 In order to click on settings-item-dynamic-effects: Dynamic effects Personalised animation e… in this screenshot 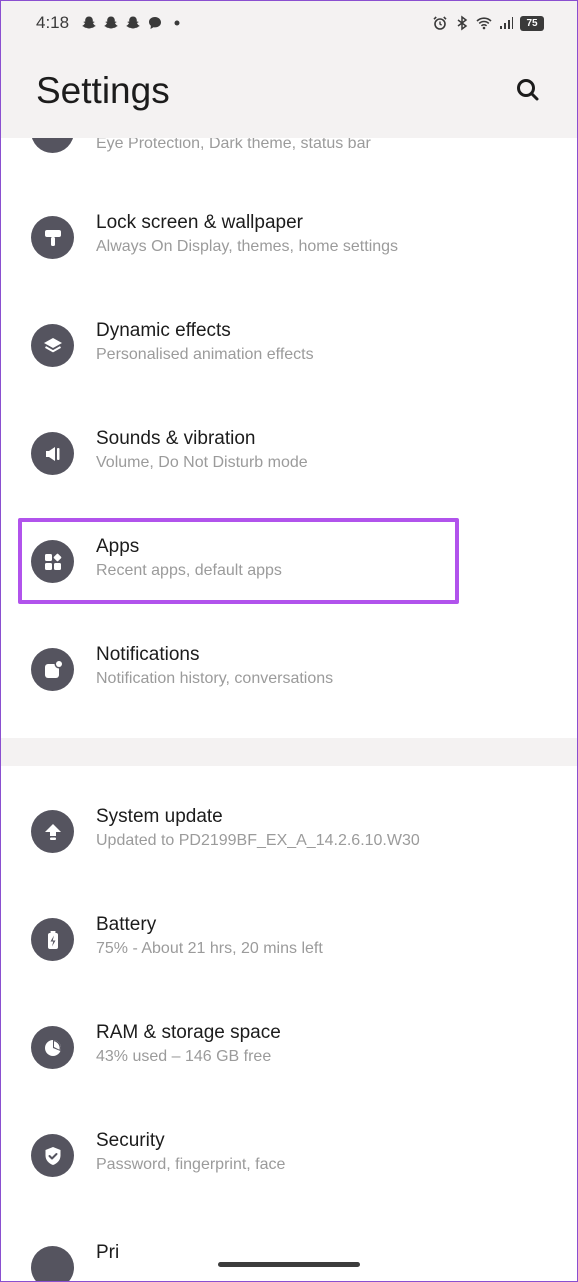, I will do `click(289, 366)`.